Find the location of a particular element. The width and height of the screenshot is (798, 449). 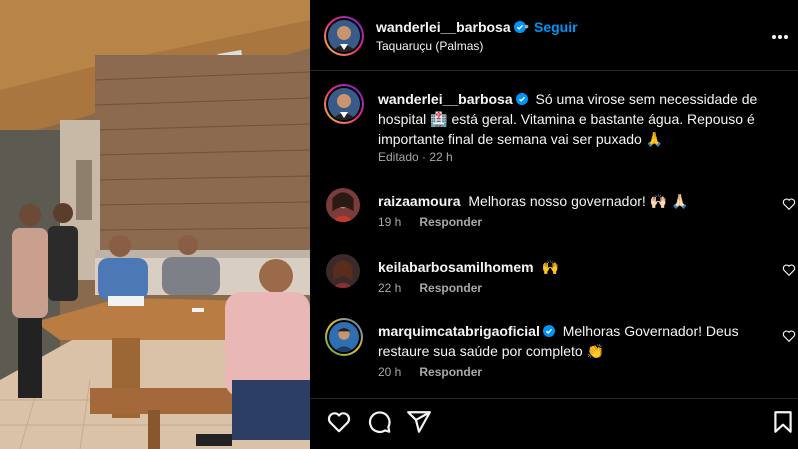

comment-body: keilabarbosamilhomem 🙌 is located at coordinates (563, 267).